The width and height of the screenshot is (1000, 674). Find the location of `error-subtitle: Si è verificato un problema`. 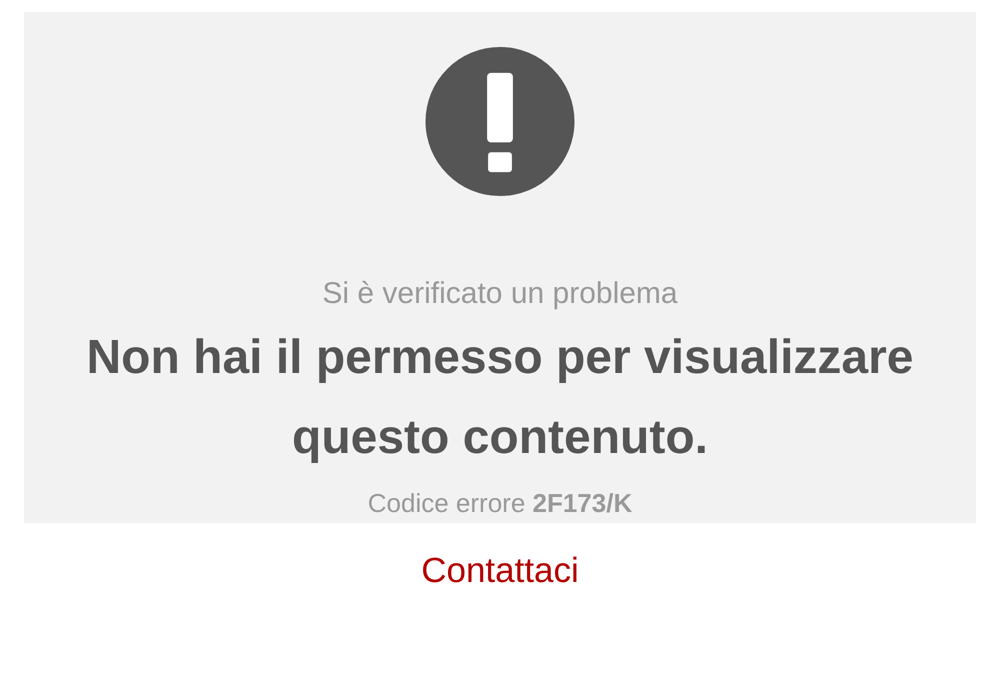

error-subtitle: Si è verificato un problema is located at coordinates (500, 294).